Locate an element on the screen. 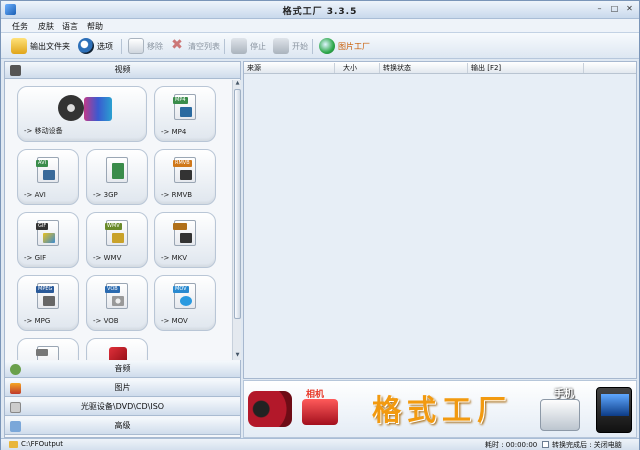 This screenshot has width=640, height=450. tile-flv is located at coordinates (117, 349).